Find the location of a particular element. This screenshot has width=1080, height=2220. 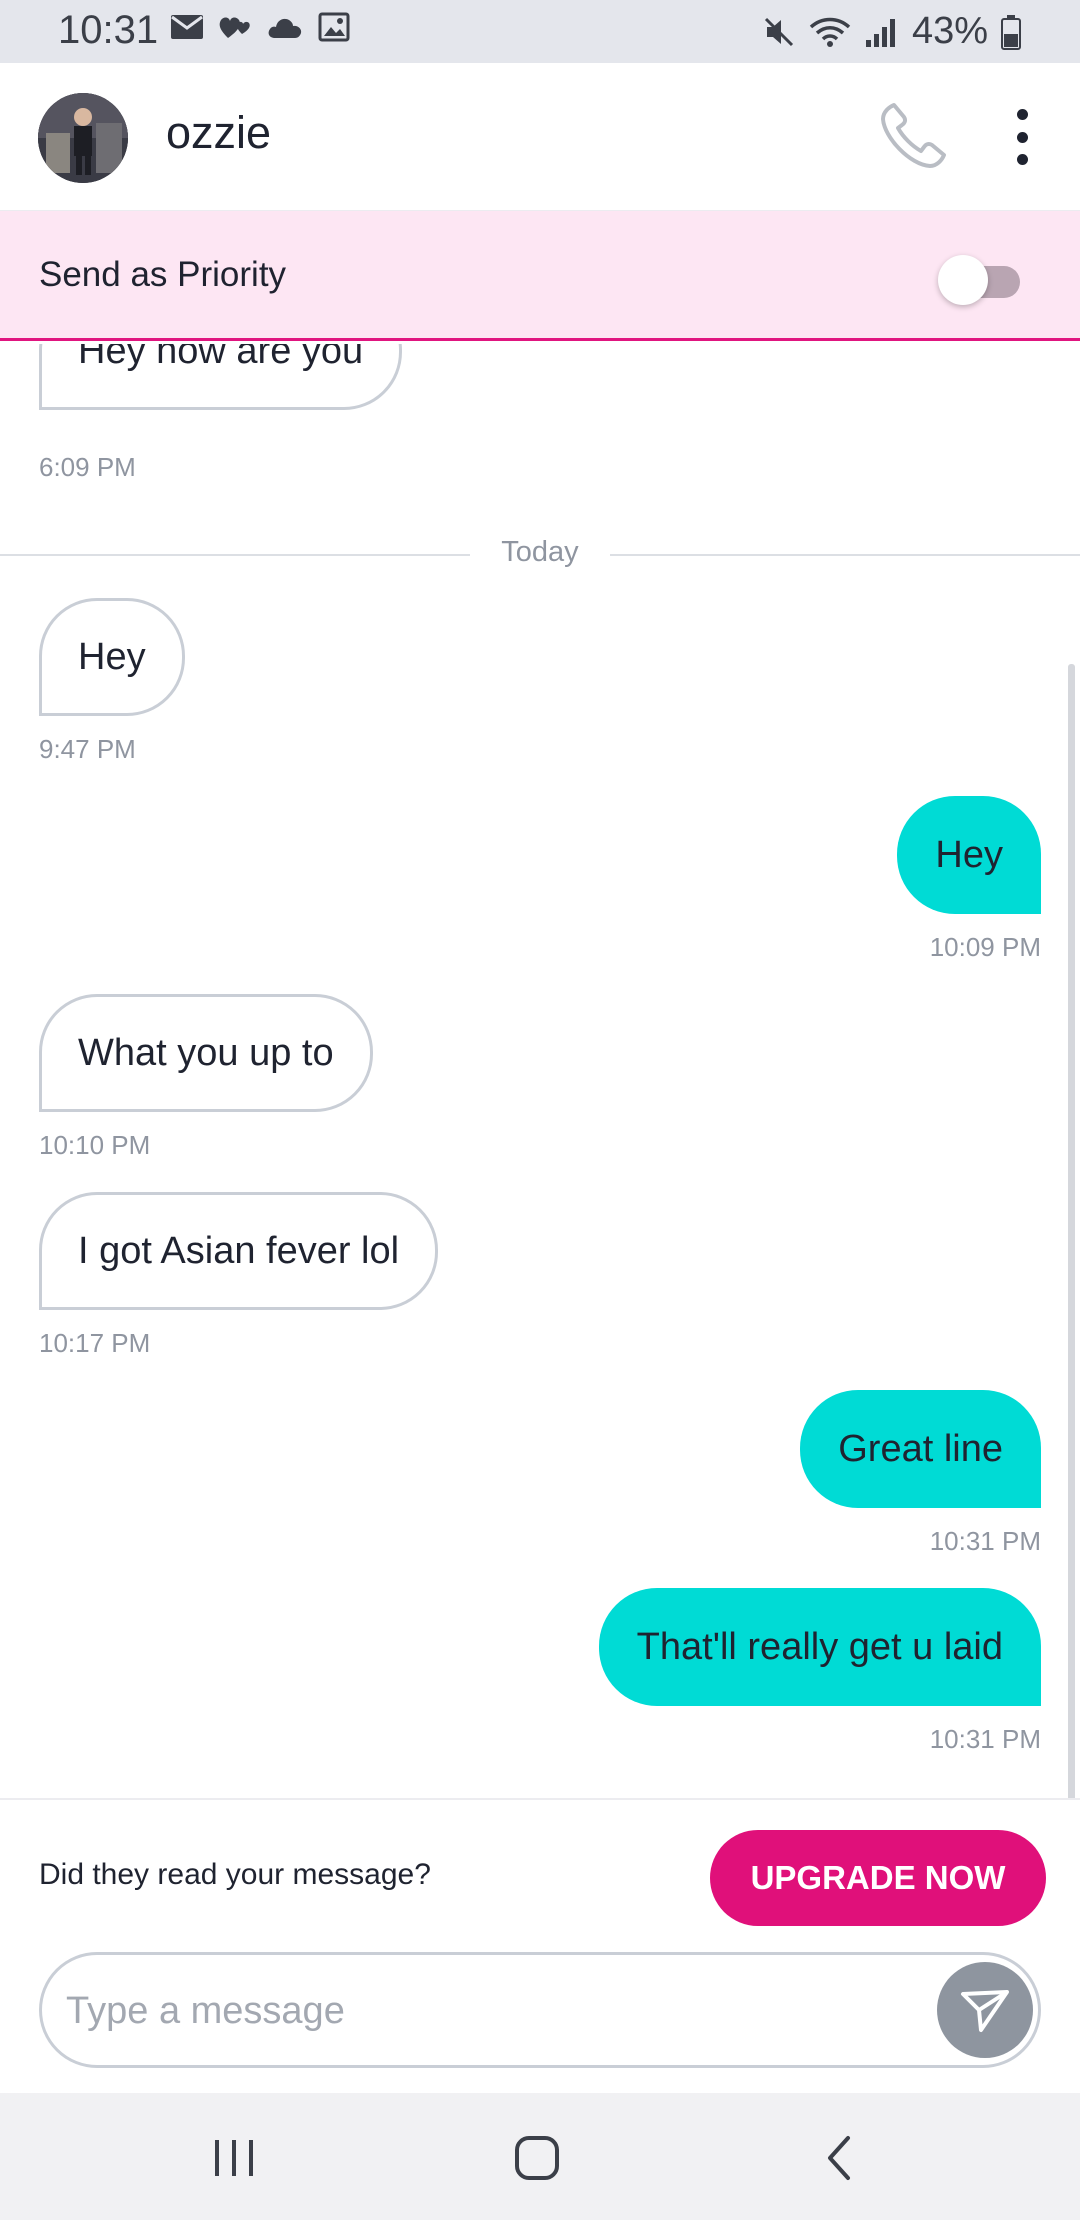

priority-toggle is located at coordinates (980, 278).